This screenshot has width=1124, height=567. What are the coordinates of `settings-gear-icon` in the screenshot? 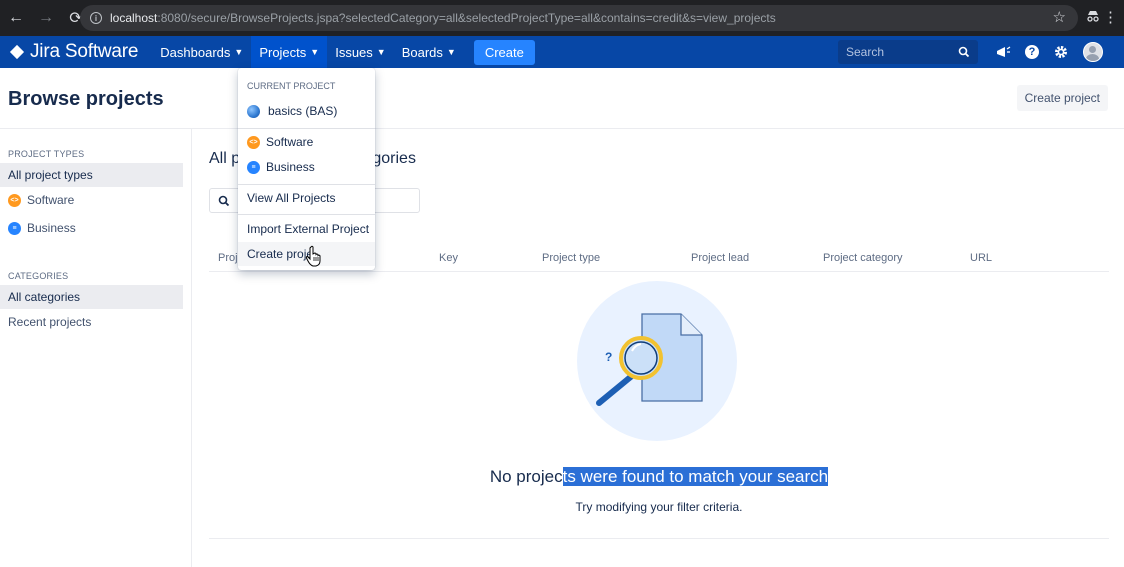 It's located at (1061, 52).